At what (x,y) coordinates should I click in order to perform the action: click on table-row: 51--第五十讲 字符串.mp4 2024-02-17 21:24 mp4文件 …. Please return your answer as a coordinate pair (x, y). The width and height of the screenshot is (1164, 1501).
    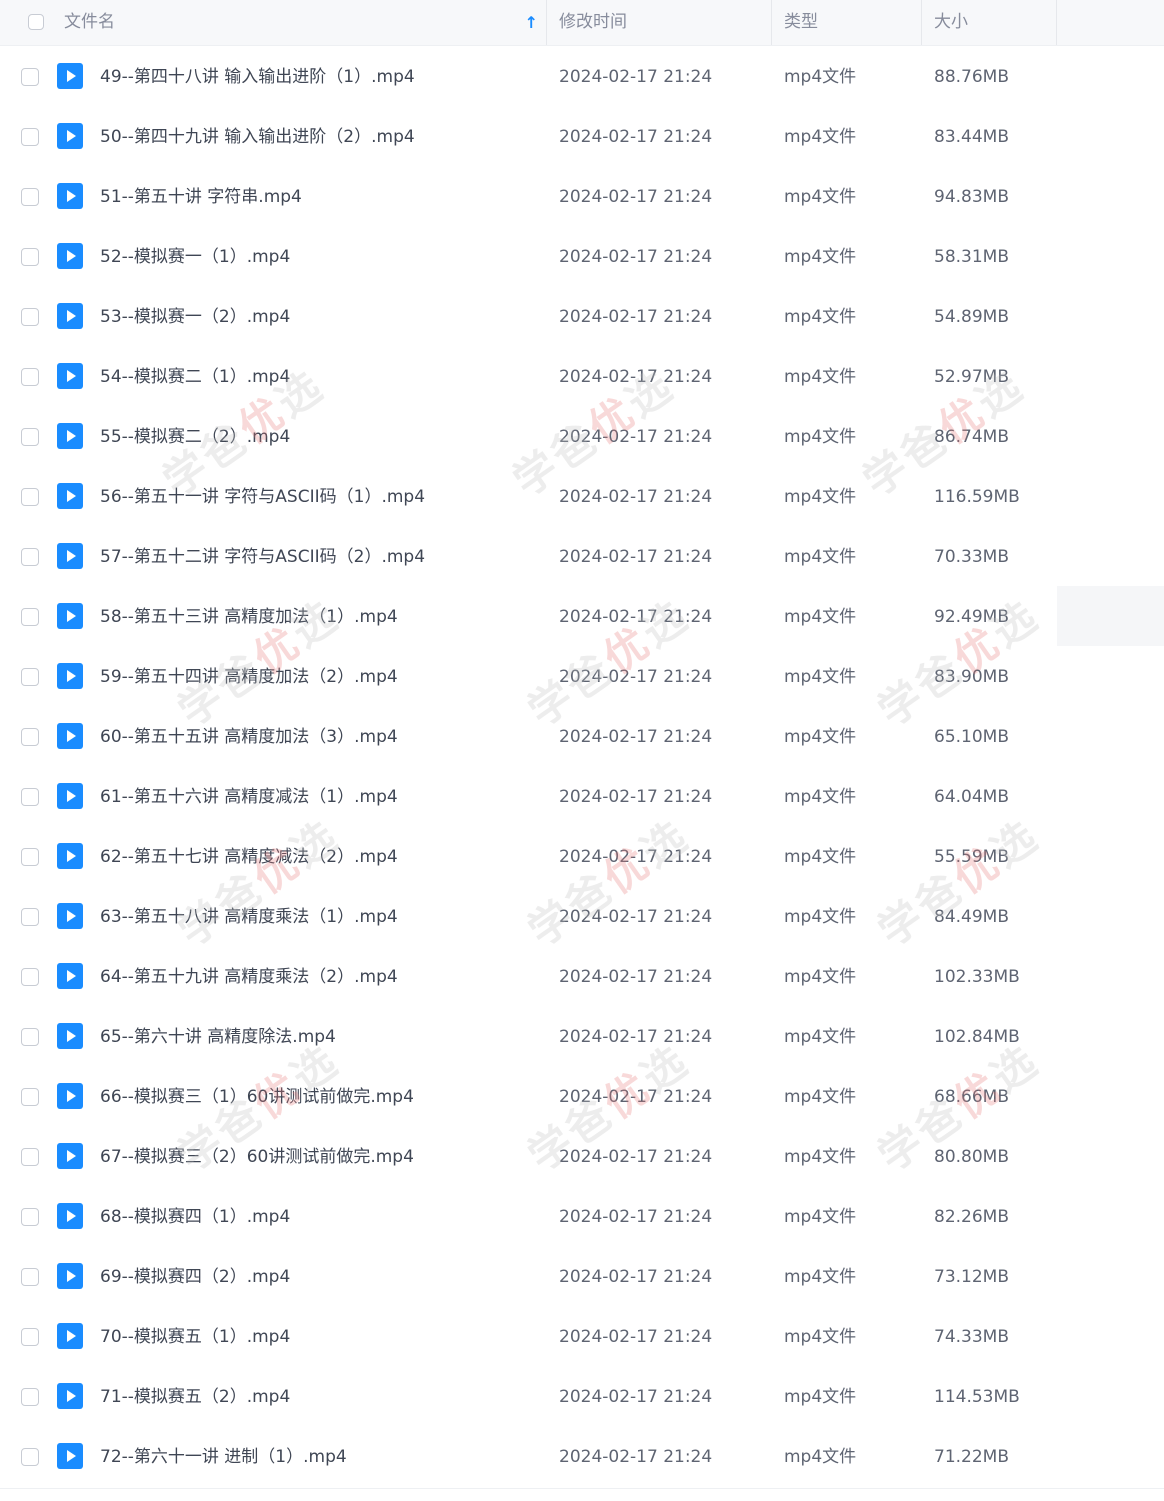
    Looking at the image, I should click on (582, 196).